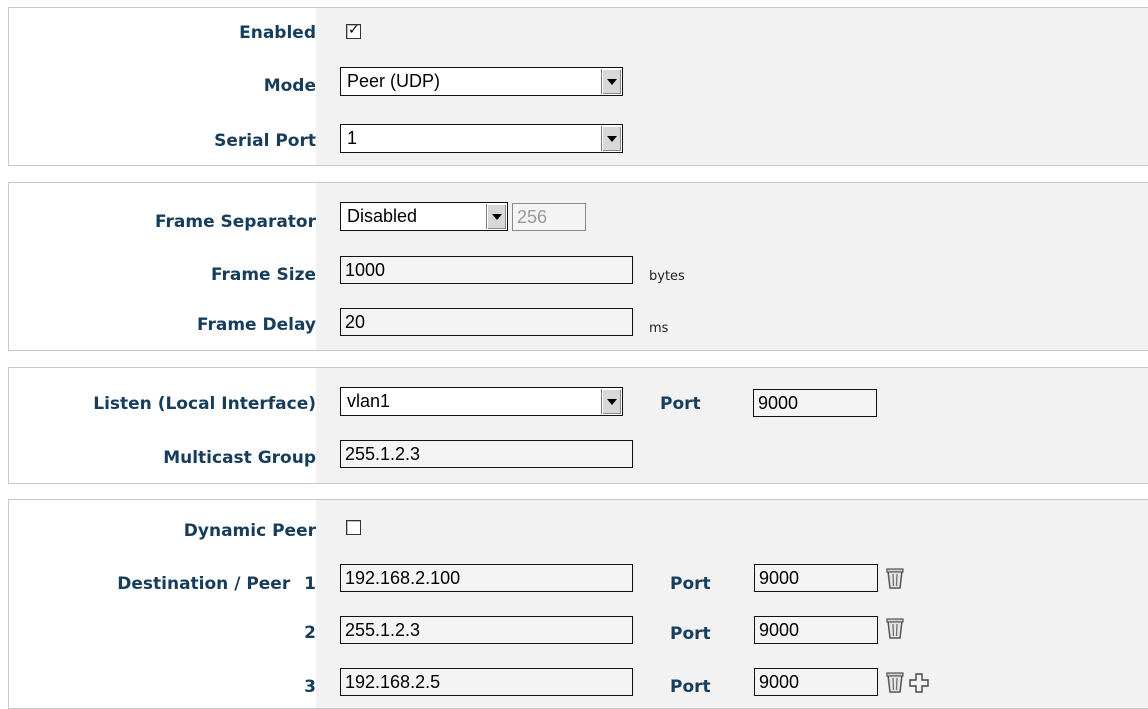  What do you see at coordinates (239, 458) in the screenshot?
I see `multicast-group-label: Multicast Group` at bounding box center [239, 458].